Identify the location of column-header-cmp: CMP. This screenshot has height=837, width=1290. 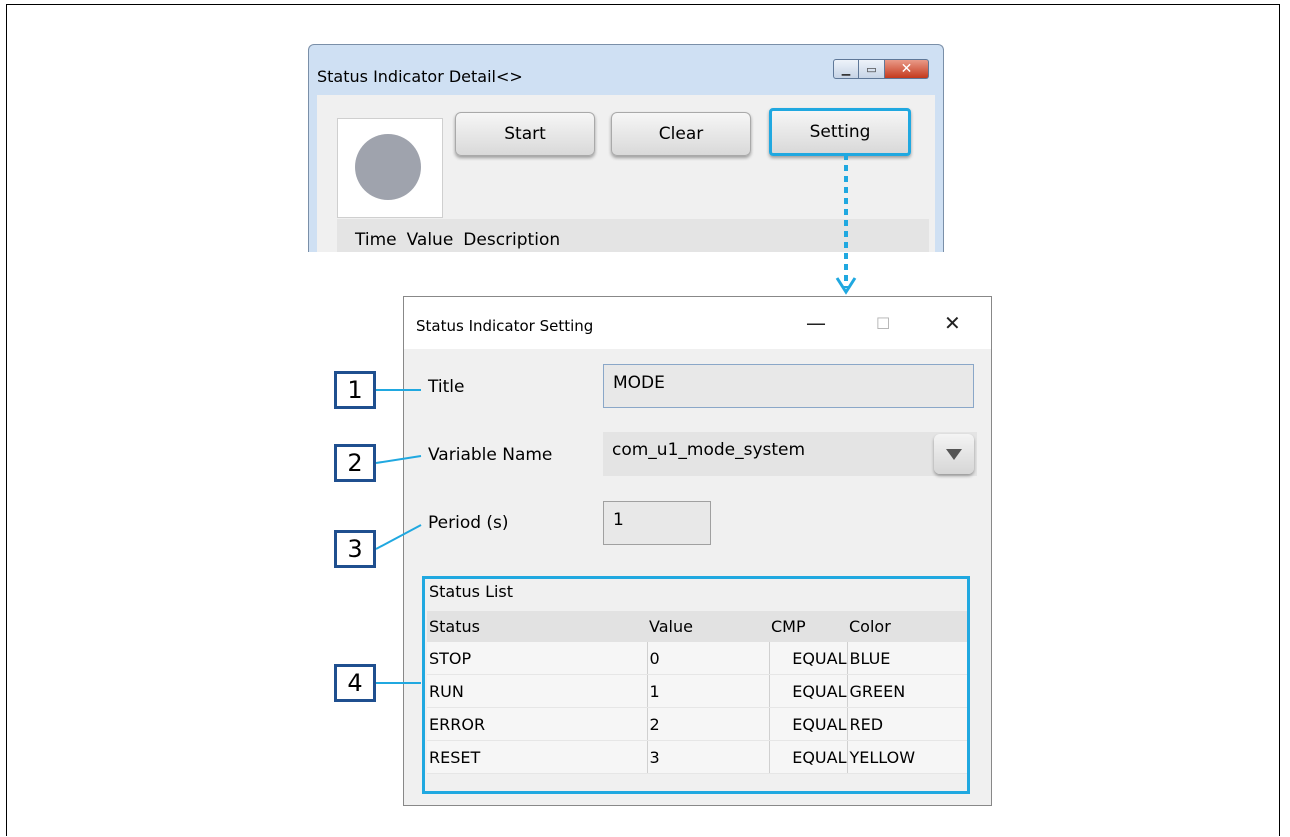
(808, 626).